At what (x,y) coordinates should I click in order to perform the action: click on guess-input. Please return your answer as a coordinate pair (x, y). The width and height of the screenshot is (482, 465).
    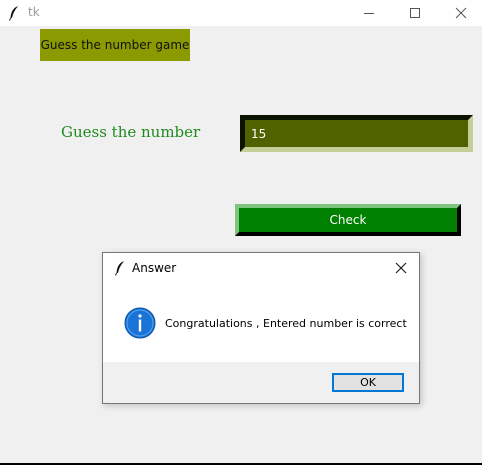
    Looking at the image, I should click on (356, 133).